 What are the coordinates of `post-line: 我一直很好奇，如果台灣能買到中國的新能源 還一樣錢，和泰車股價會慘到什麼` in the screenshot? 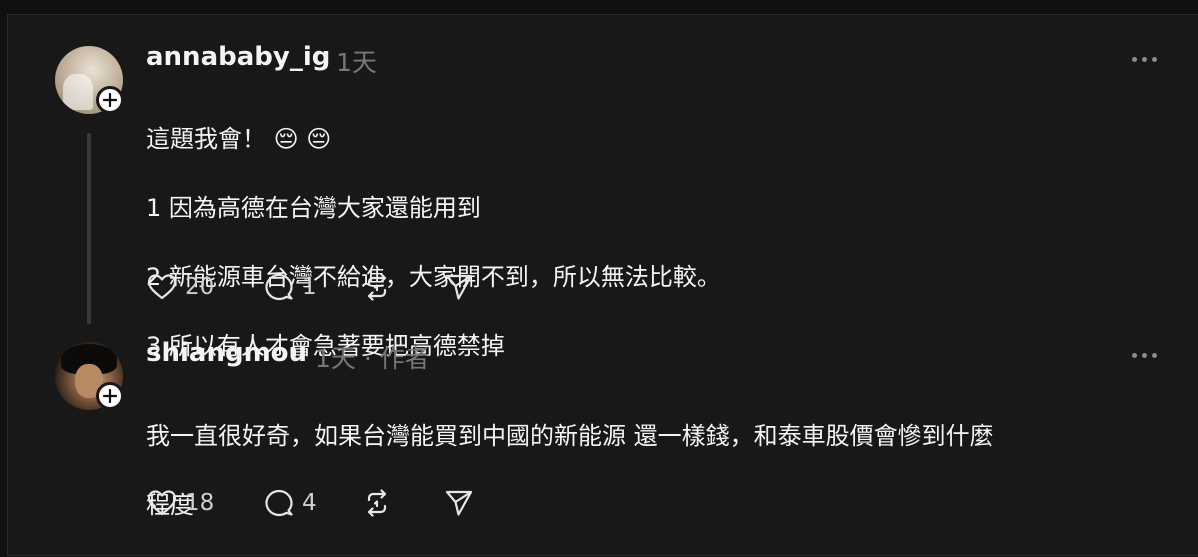 It's located at (570, 435).